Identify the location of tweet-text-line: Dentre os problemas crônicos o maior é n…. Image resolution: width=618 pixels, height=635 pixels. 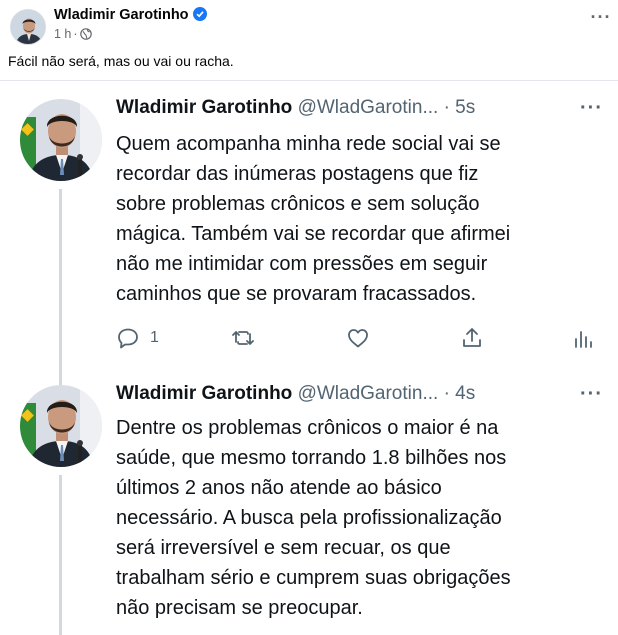
(307, 428).